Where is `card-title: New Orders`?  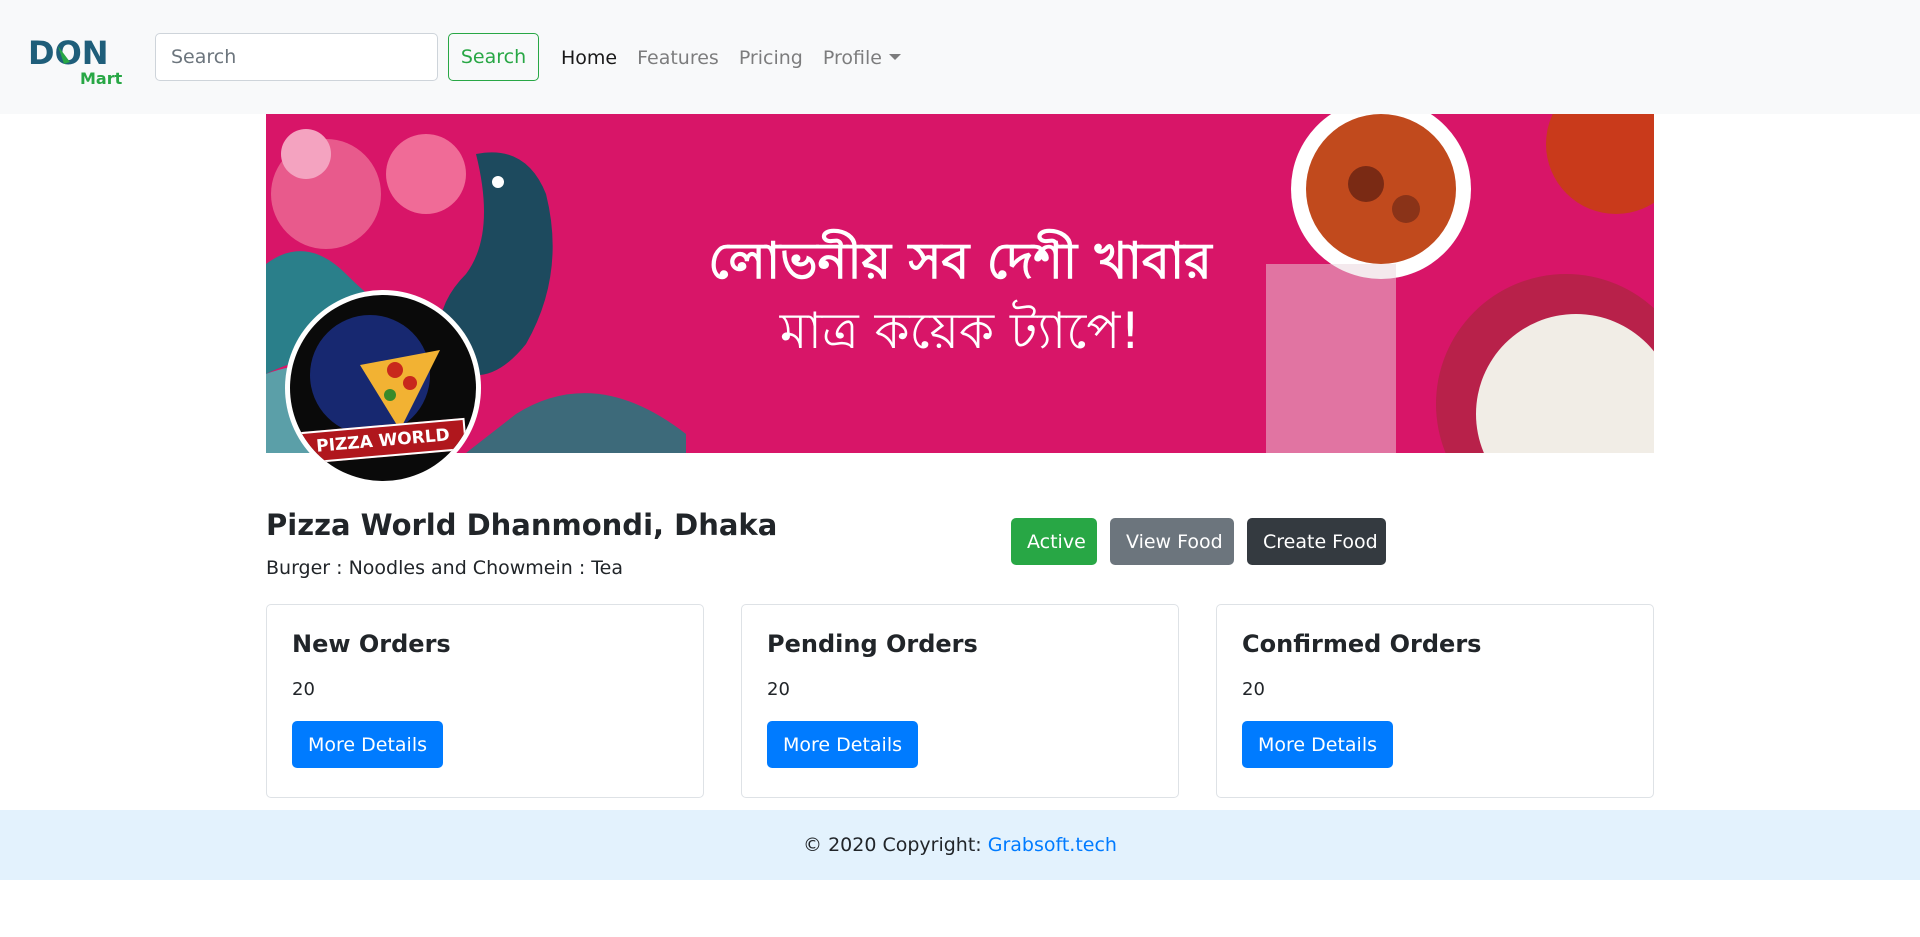
card-title: New Orders is located at coordinates (371, 644).